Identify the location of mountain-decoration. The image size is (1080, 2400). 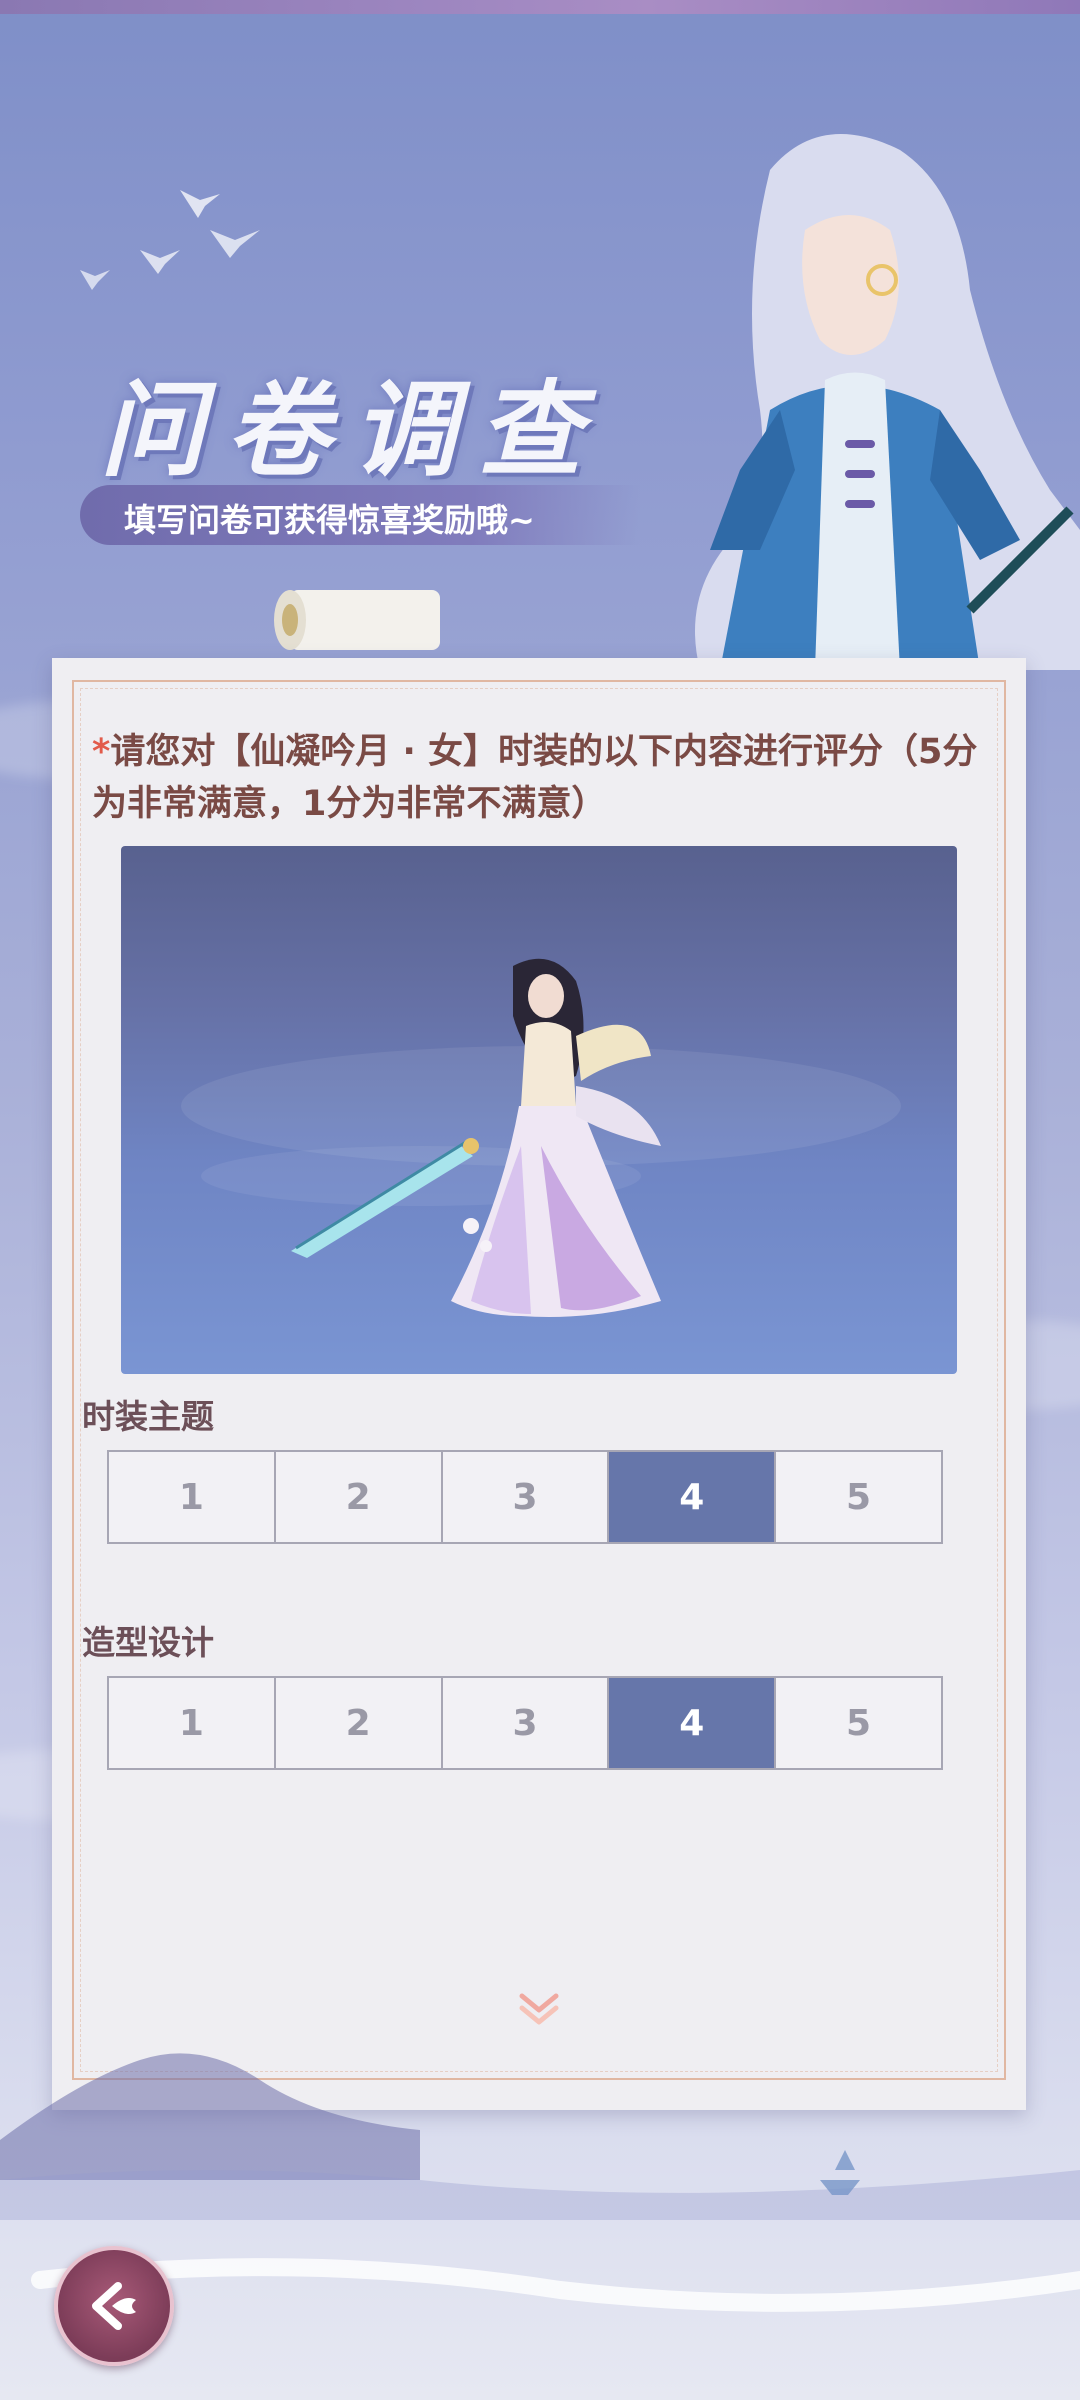
(540, 2182).